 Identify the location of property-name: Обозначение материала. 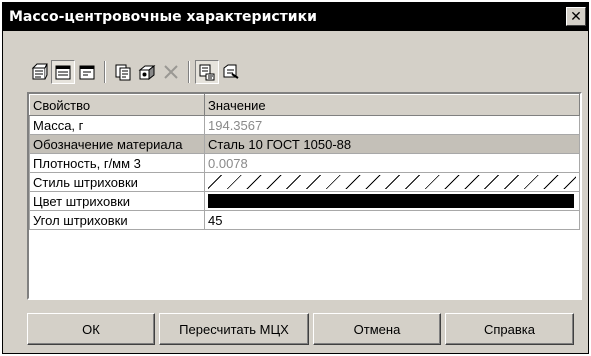
(117, 144).